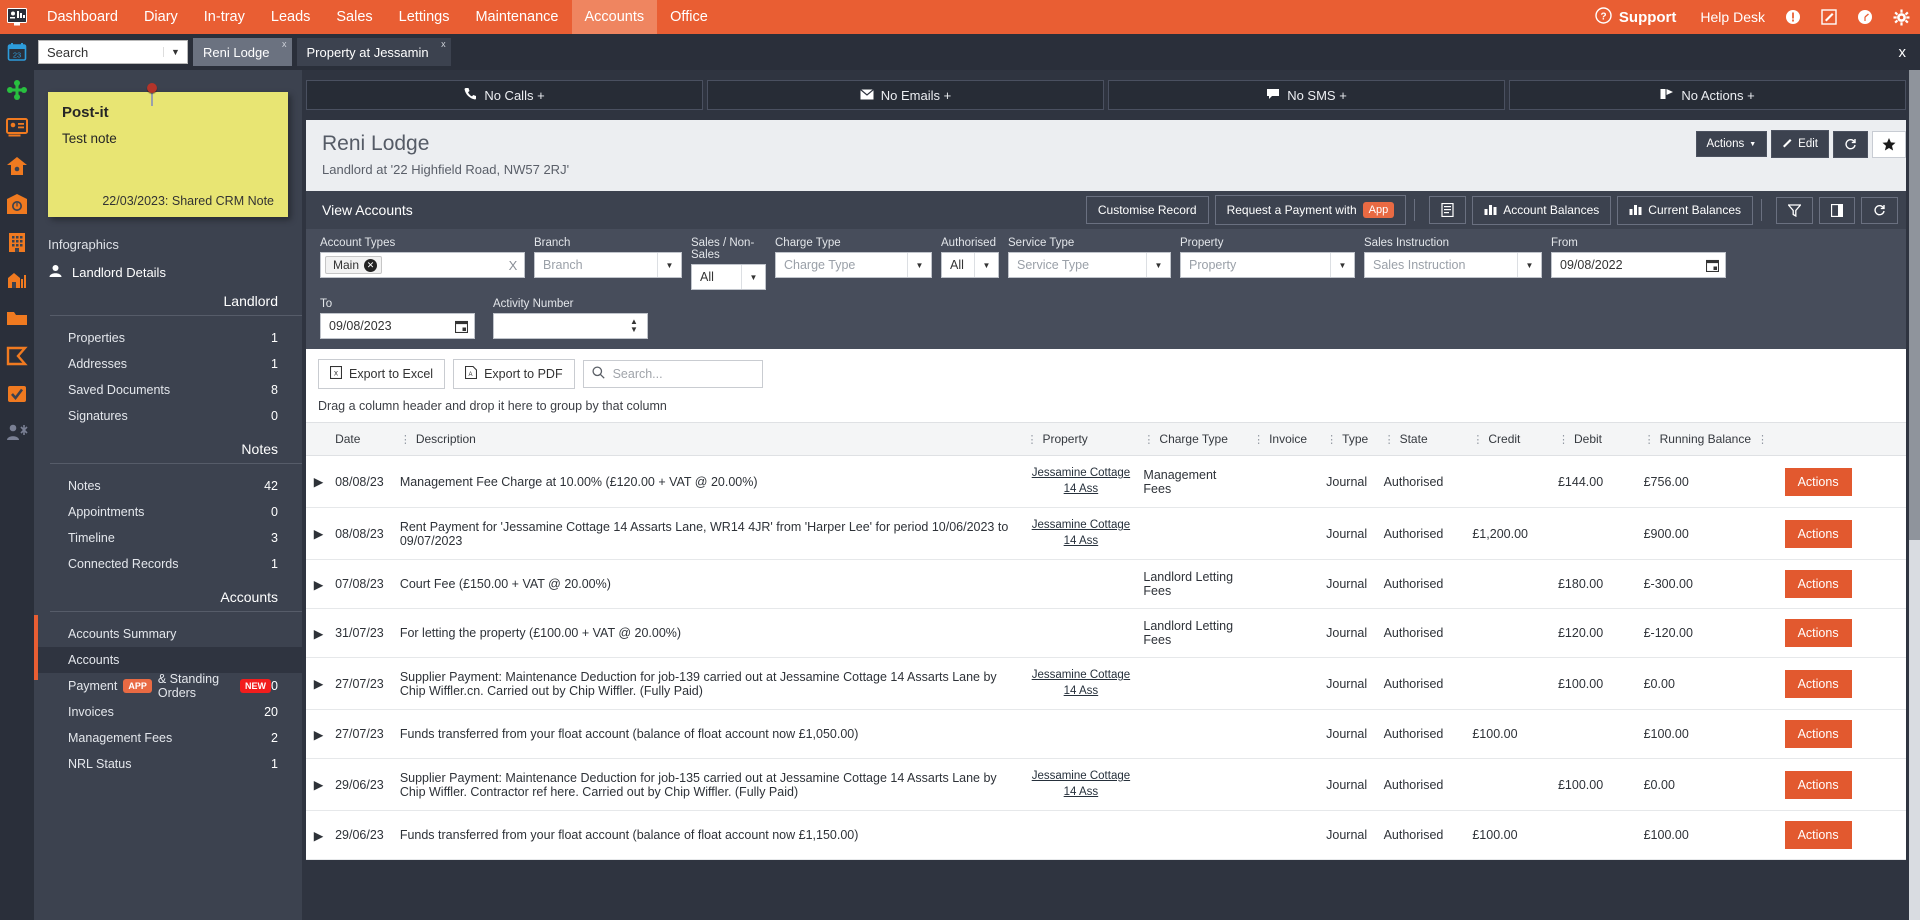 The image size is (1920, 920). I want to click on nav-item-dashboard: Dashboard, so click(82, 17).